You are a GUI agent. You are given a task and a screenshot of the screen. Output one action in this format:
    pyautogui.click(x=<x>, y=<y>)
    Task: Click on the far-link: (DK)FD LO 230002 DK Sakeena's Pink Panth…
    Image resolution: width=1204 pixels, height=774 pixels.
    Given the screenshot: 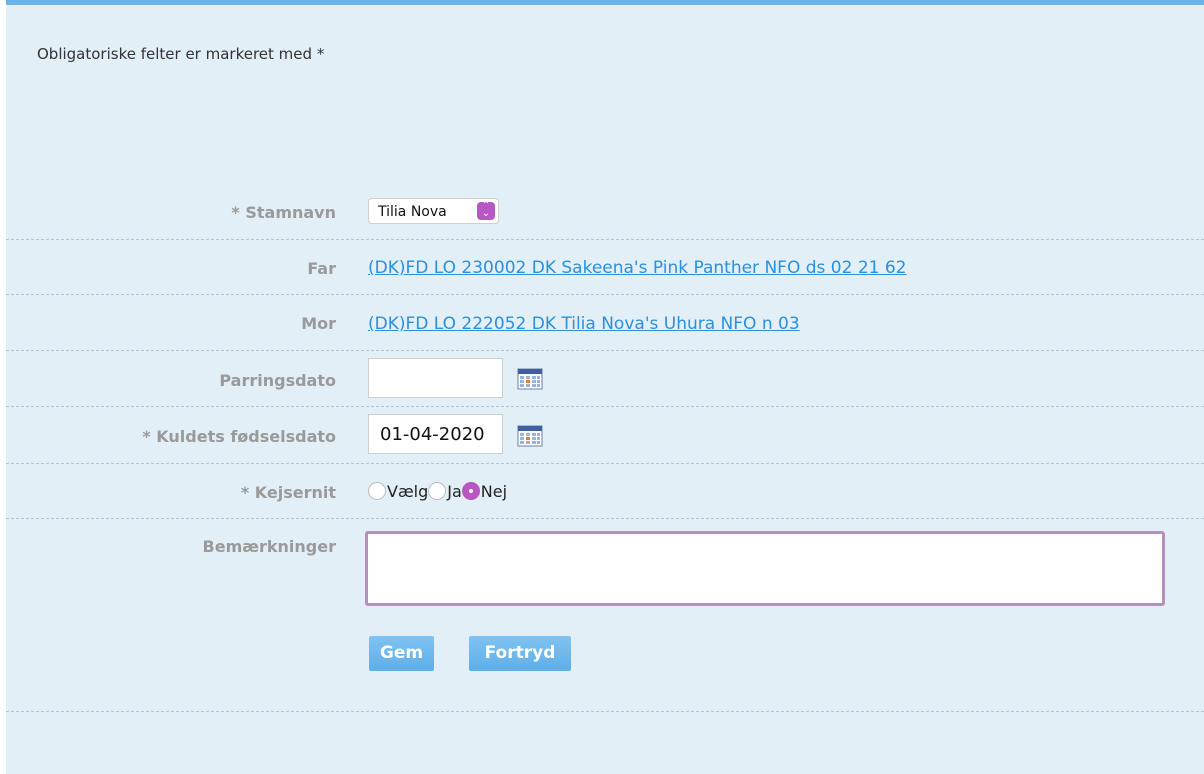 What is the action you would take?
    pyautogui.click(x=637, y=268)
    